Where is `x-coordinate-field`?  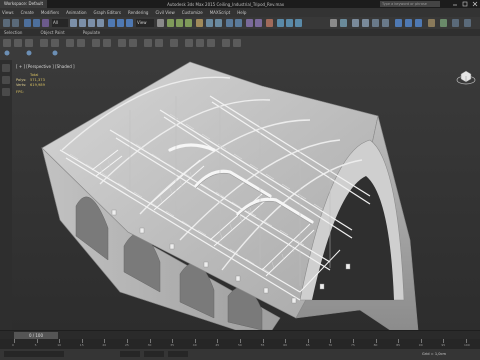
x-coordinate-field is located at coordinates (130, 354).